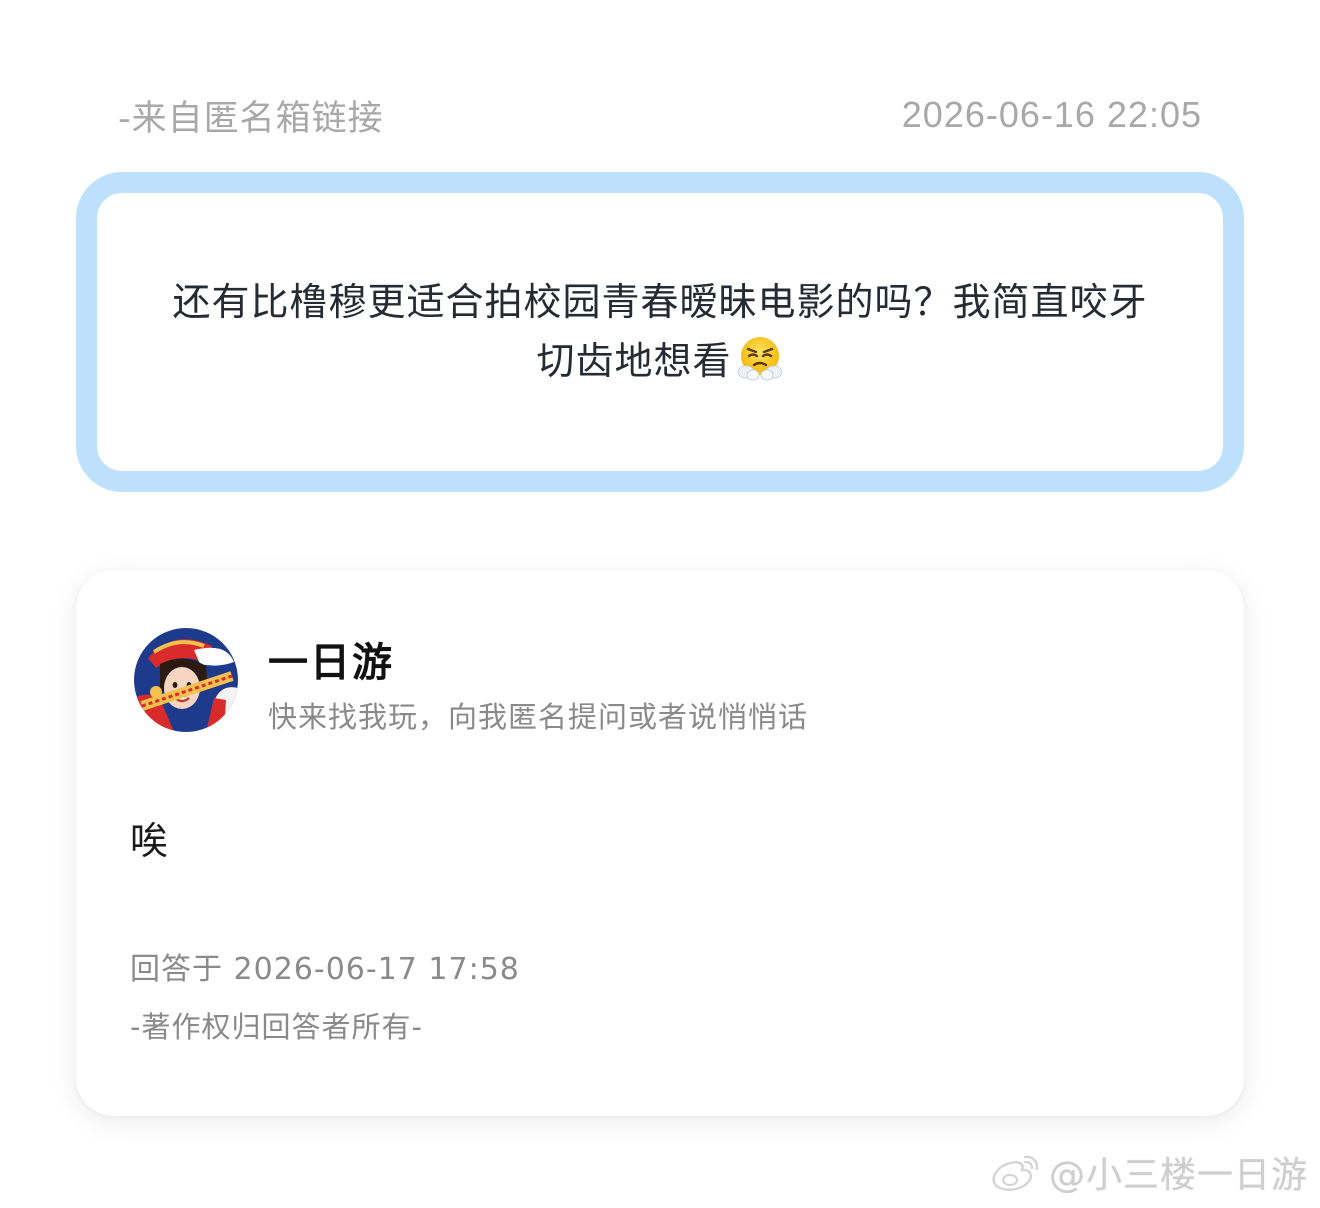 The width and height of the screenshot is (1320, 1208). What do you see at coordinates (331, 659) in the screenshot?
I see `user-name: 一日游` at bounding box center [331, 659].